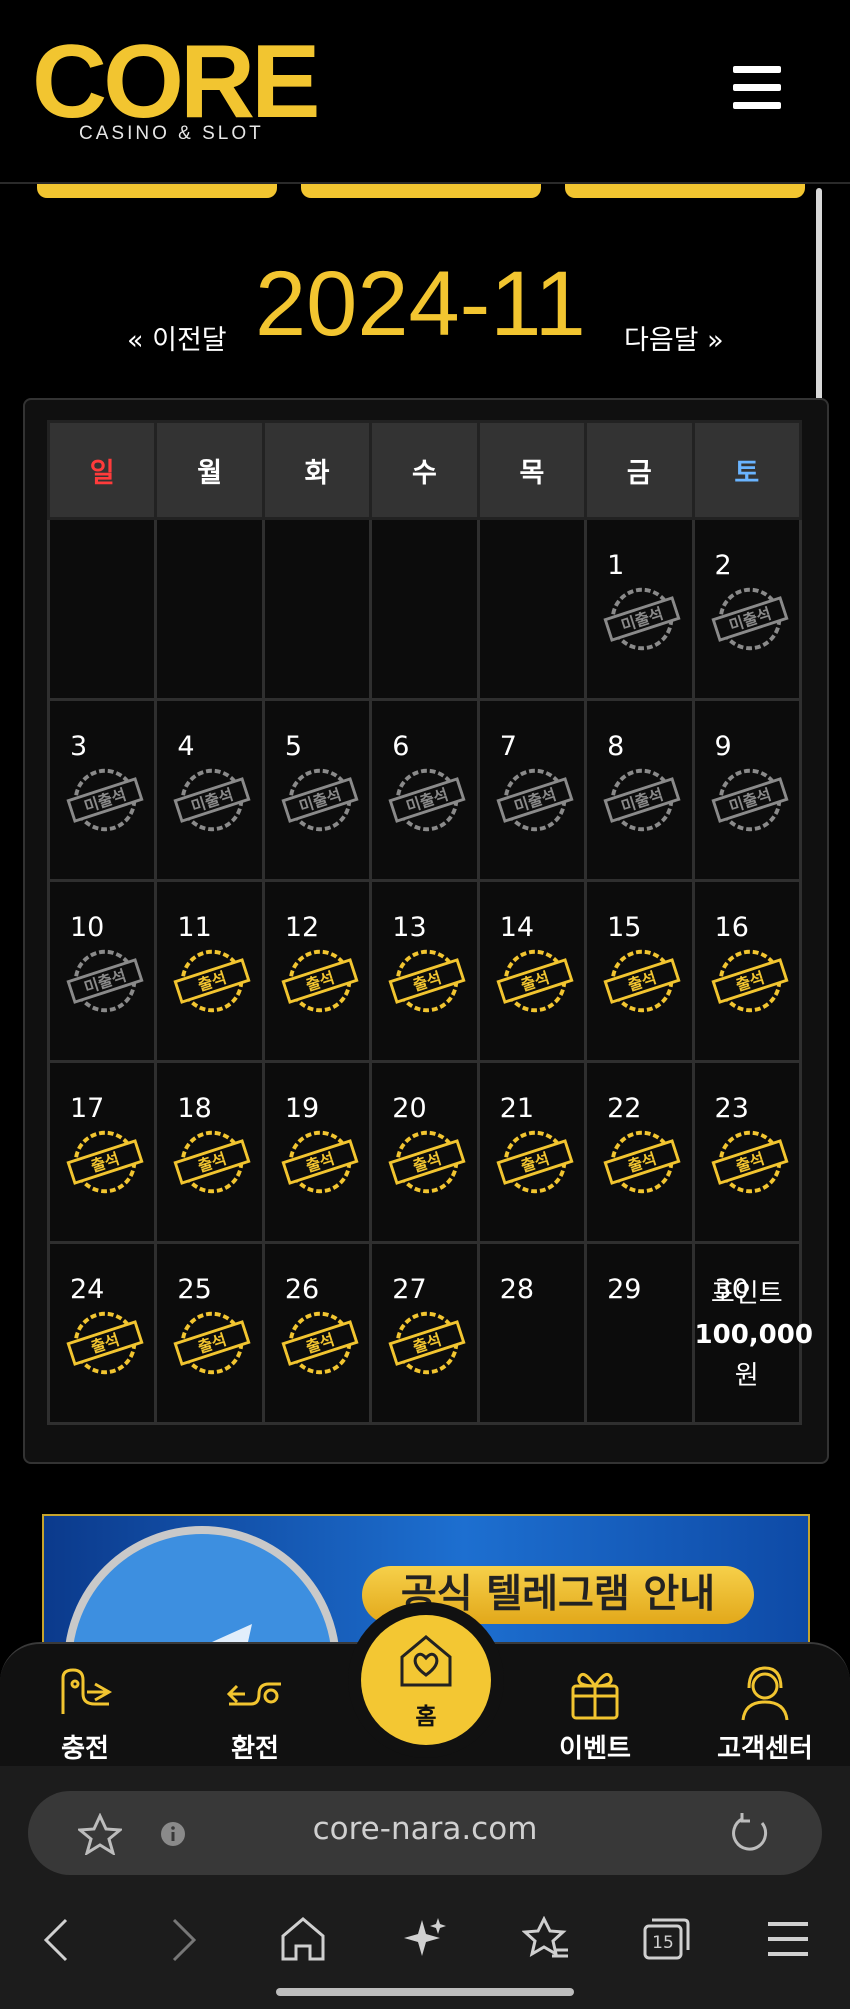 This screenshot has height=2009, width=850. Describe the element at coordinates (425, 1887) in the screenshot. I see `browser-toolbar: core-nara.com 15` at that location.